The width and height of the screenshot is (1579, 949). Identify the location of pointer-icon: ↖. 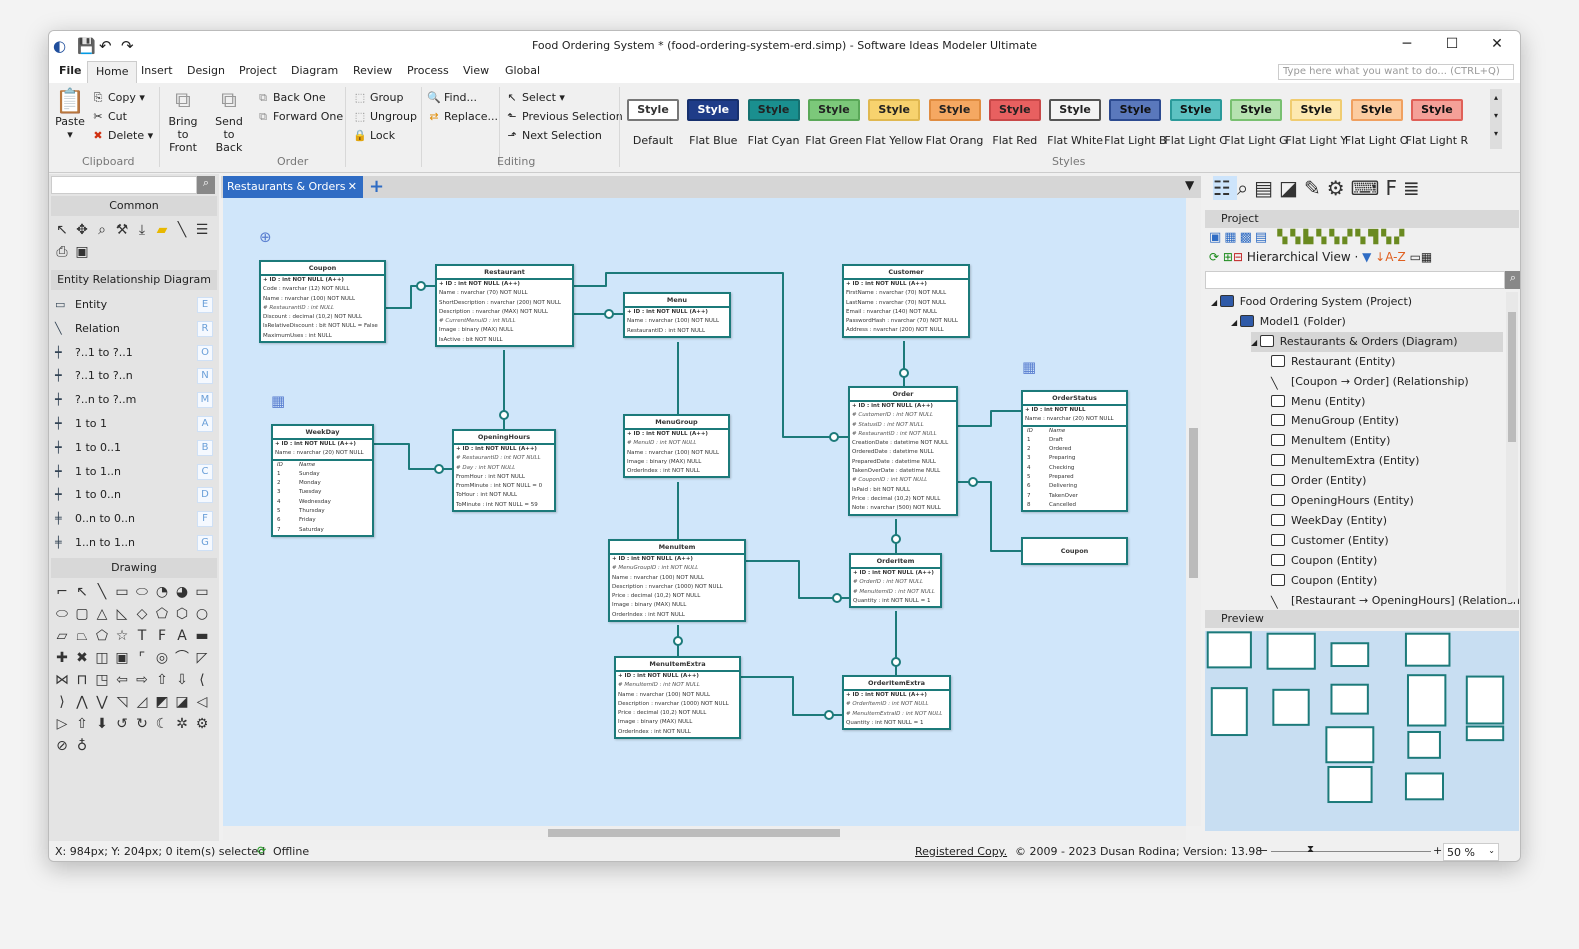
(62, 230).